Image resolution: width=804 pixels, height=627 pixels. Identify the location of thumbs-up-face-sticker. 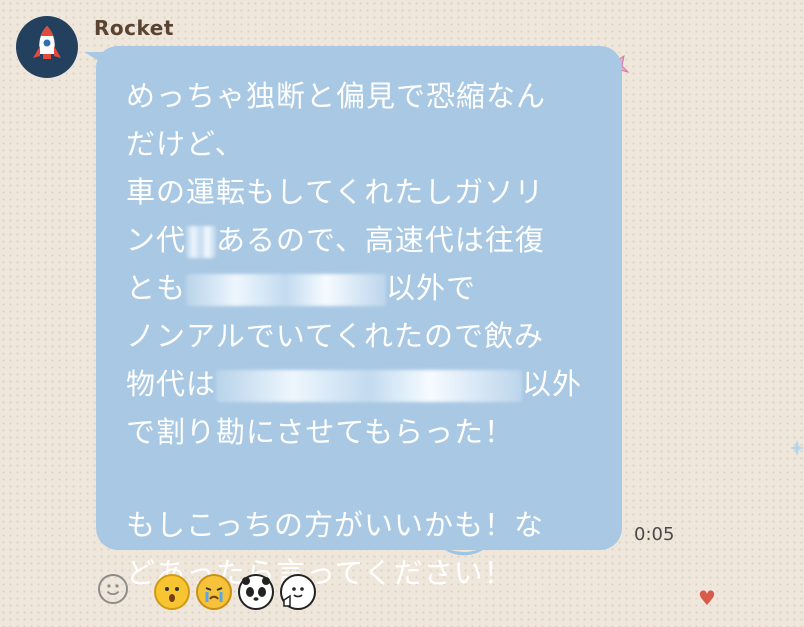
(298, 592).